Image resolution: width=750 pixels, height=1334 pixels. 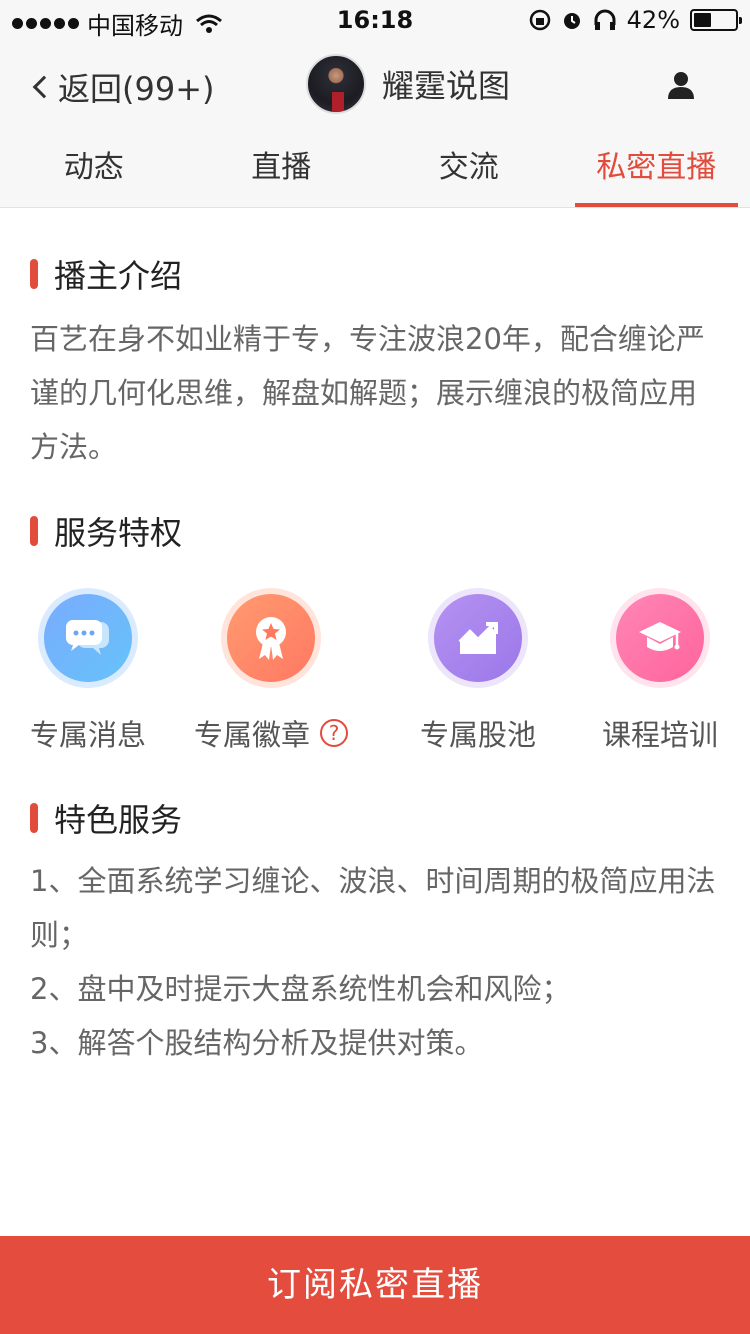 I want to click on privilege-label: 专属徽章 ?, so click(x=271, y=733).